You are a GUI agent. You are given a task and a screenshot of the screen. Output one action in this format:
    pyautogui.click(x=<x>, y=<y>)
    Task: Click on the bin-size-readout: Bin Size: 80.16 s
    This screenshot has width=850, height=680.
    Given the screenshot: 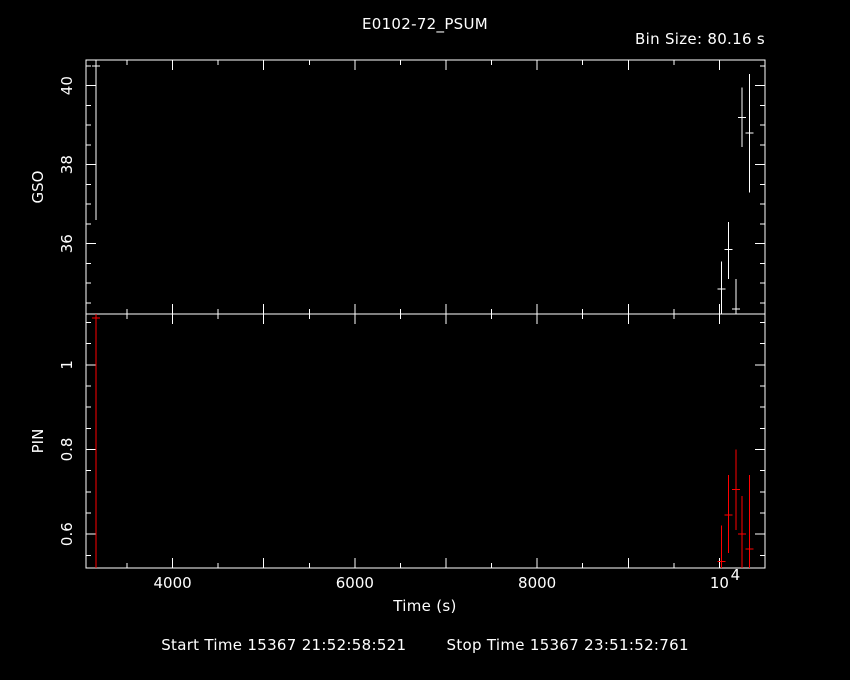 What is the action you would take?
    pyautogui.click(x=700, y=39)
    